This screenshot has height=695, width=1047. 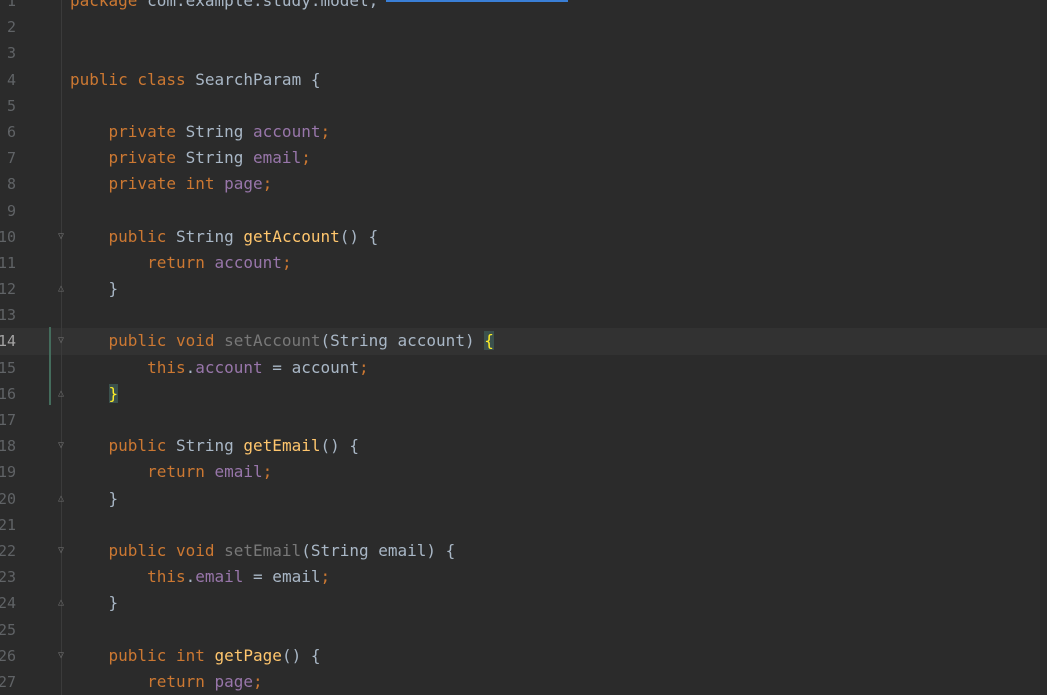 I want to click on code-line: 13, so click(x=523, y=315).